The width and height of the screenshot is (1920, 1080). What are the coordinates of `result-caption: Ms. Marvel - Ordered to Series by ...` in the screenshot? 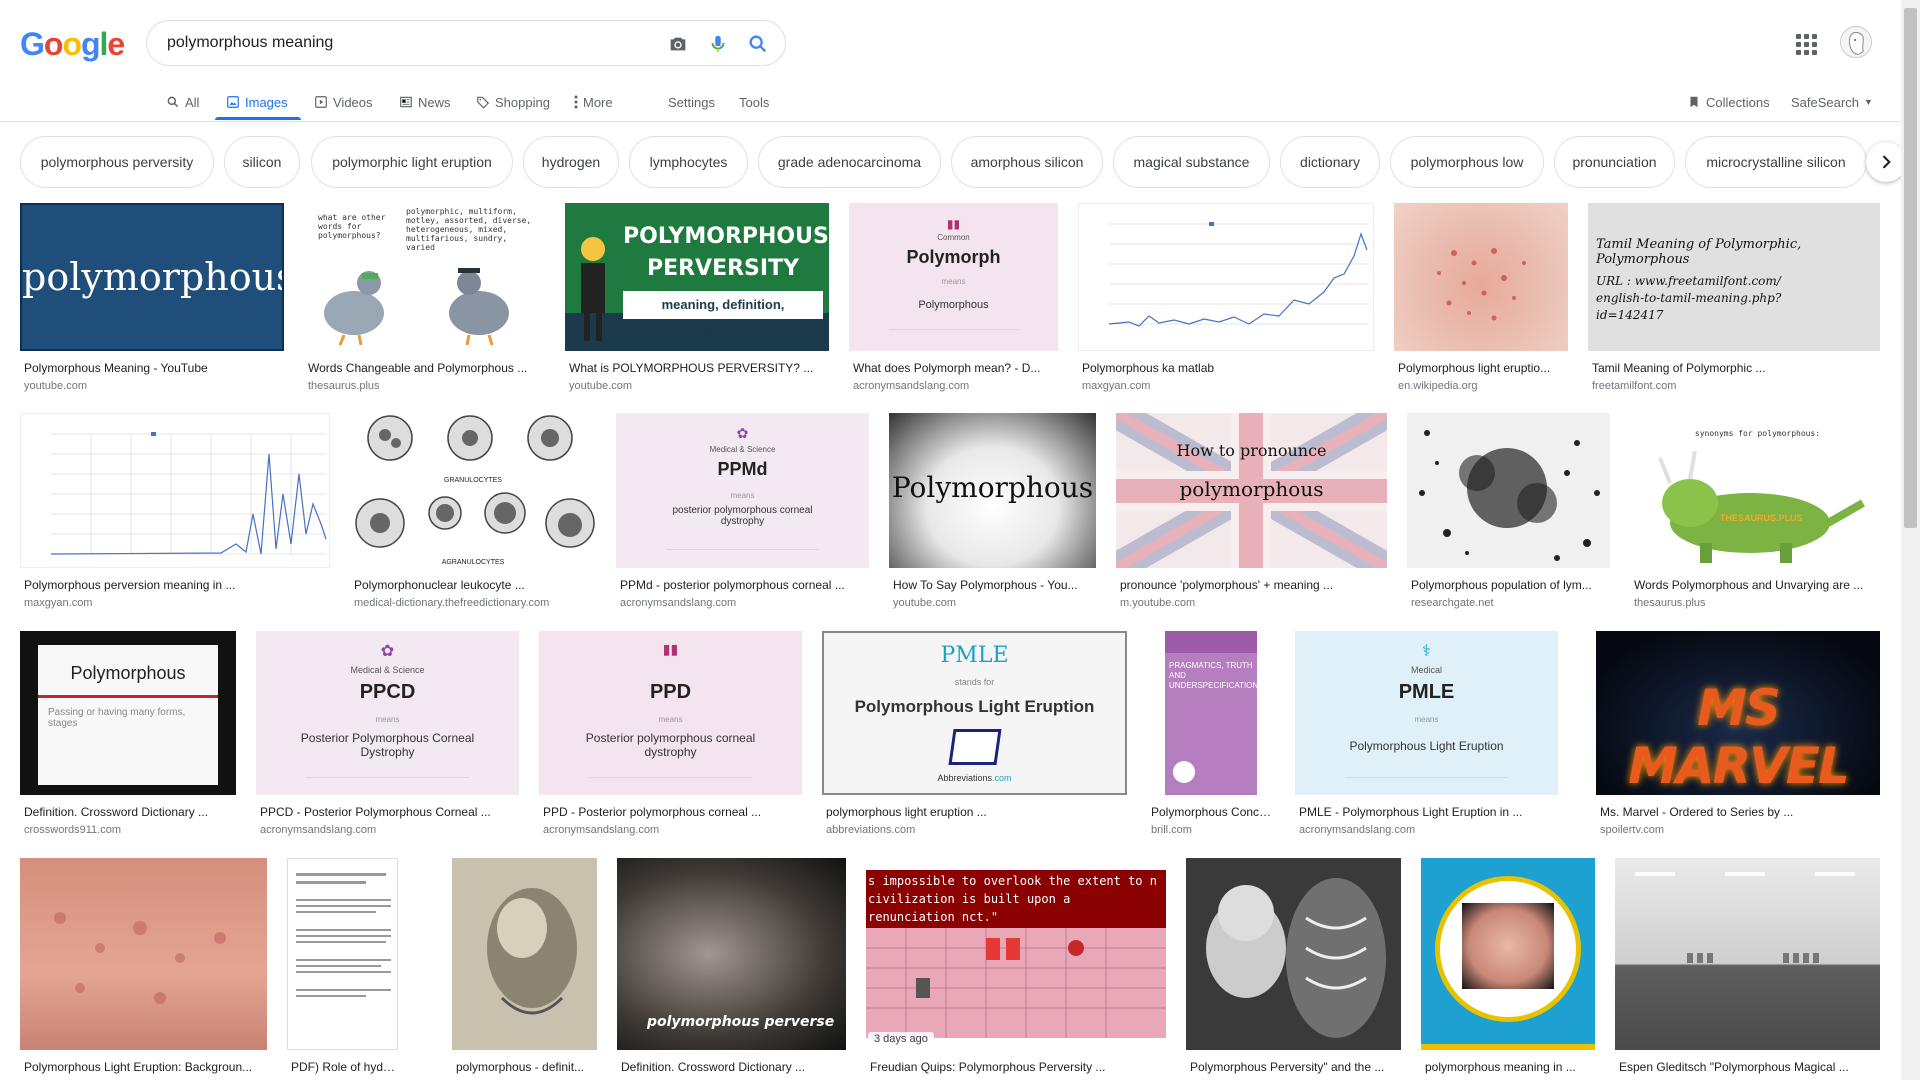 It's located at (1697, 812).